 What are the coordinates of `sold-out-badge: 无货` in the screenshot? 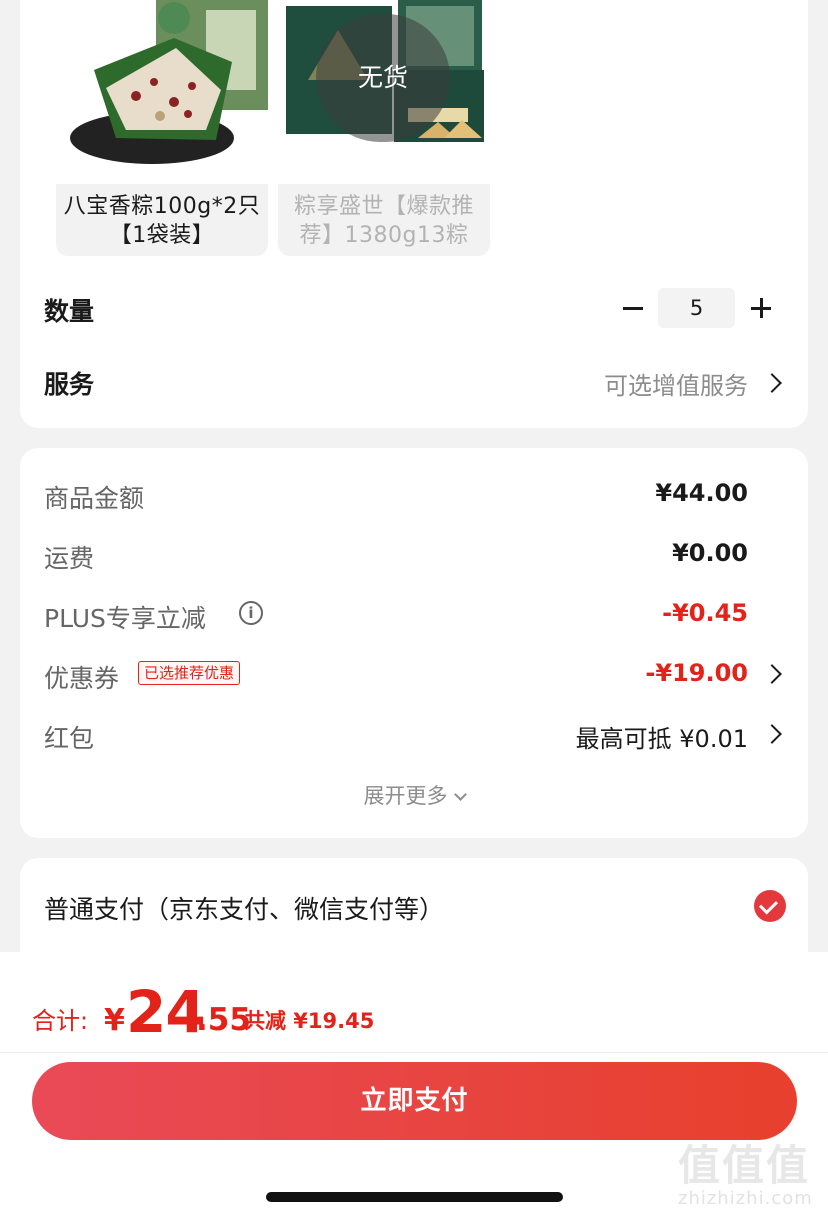 It's located at (383, 78).